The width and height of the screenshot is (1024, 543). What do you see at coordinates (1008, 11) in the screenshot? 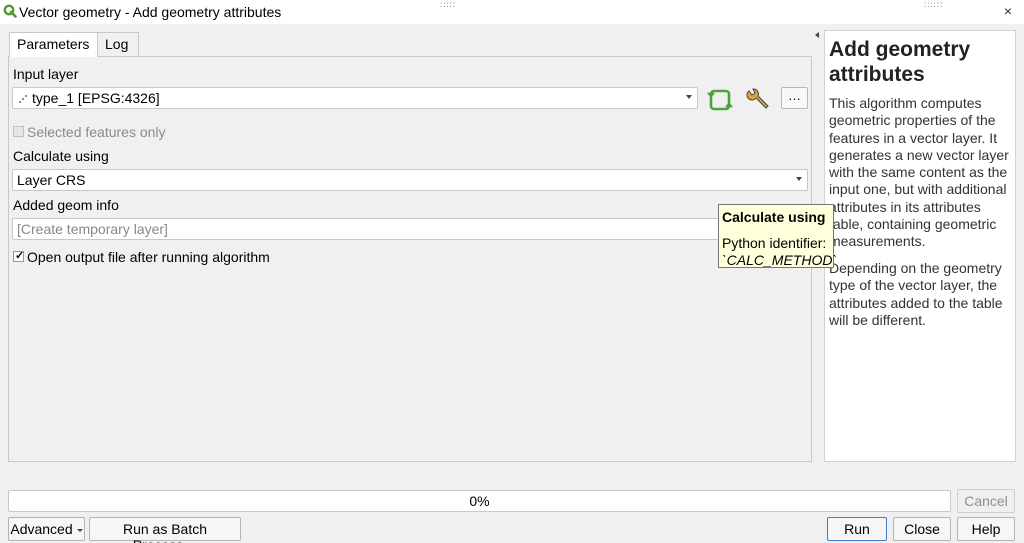
I see `close-window-button: ×` at bounding box center [1008, 11].